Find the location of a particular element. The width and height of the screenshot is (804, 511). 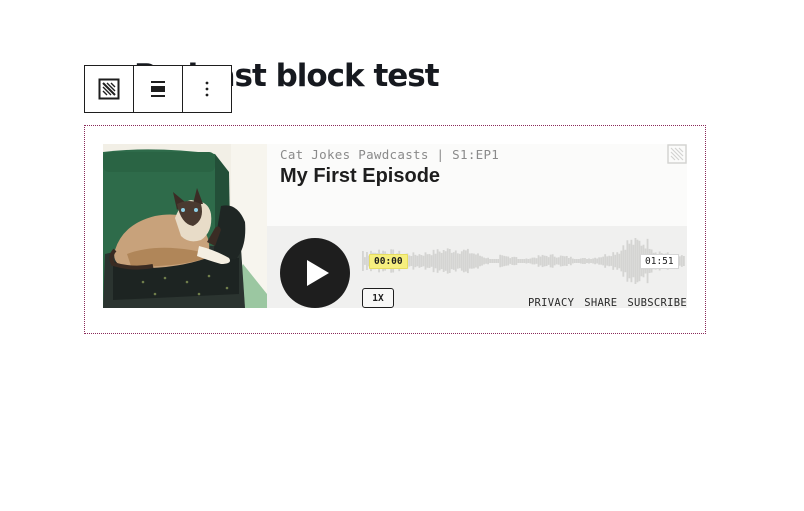

player-links: PRIVACY SHARE SUBSCRIBE is located at coordinates (607, 303).